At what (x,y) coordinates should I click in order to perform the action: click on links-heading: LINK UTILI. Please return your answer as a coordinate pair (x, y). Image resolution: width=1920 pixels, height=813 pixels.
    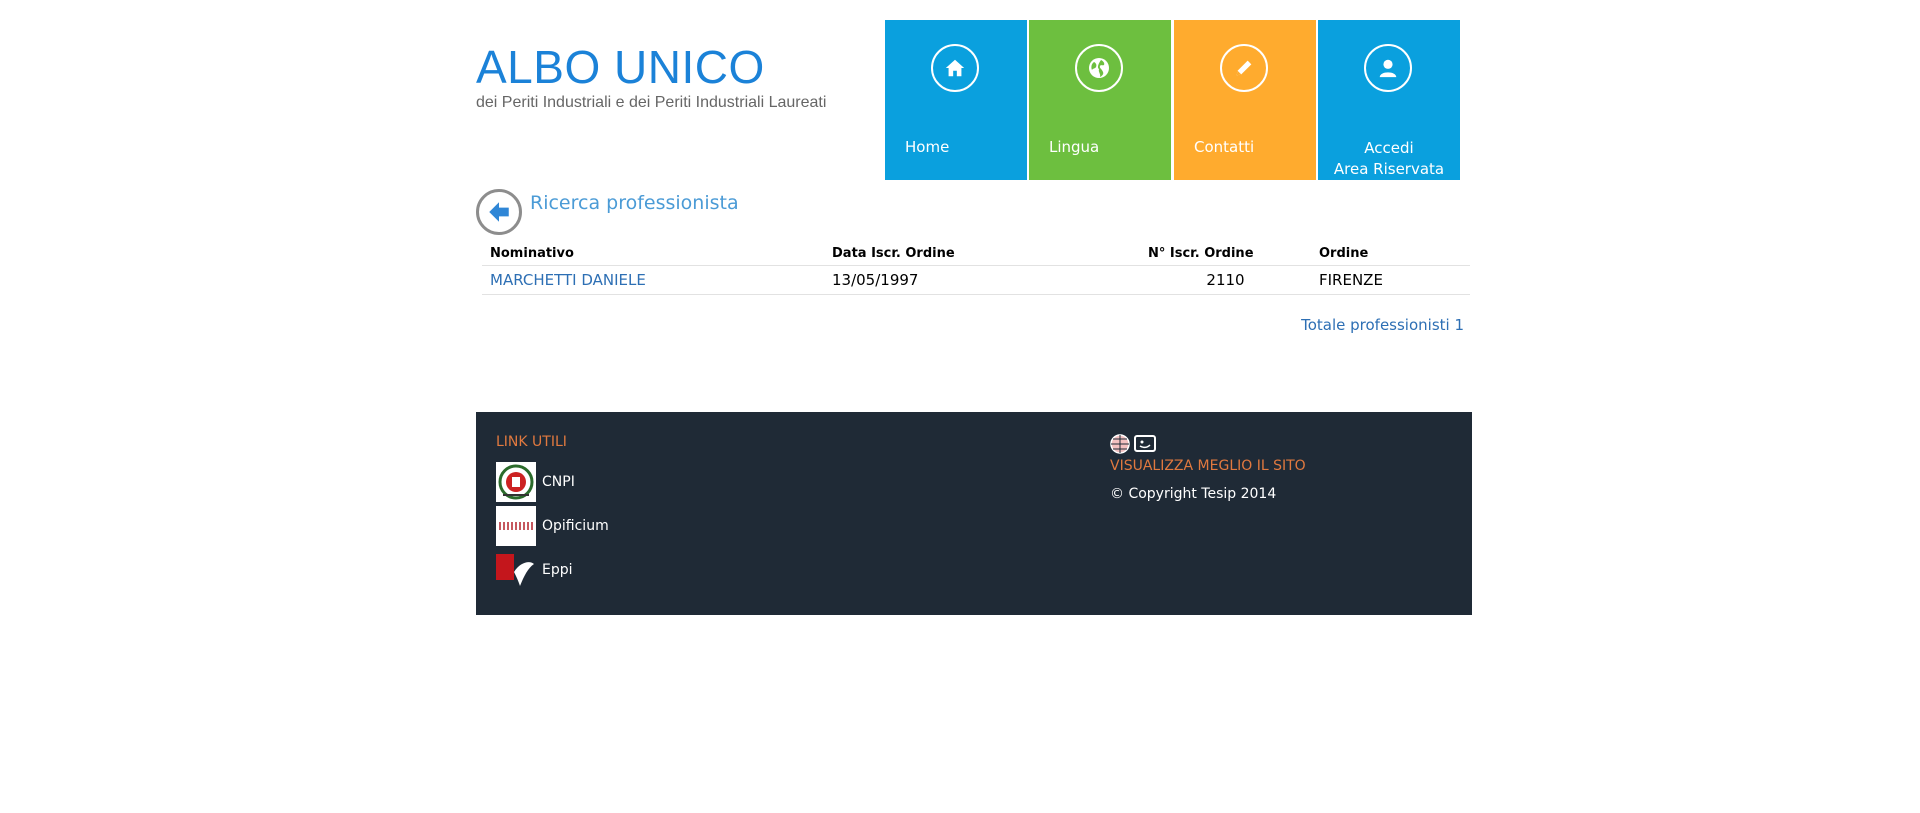
    Looking at the image, I should click on (531, 442).